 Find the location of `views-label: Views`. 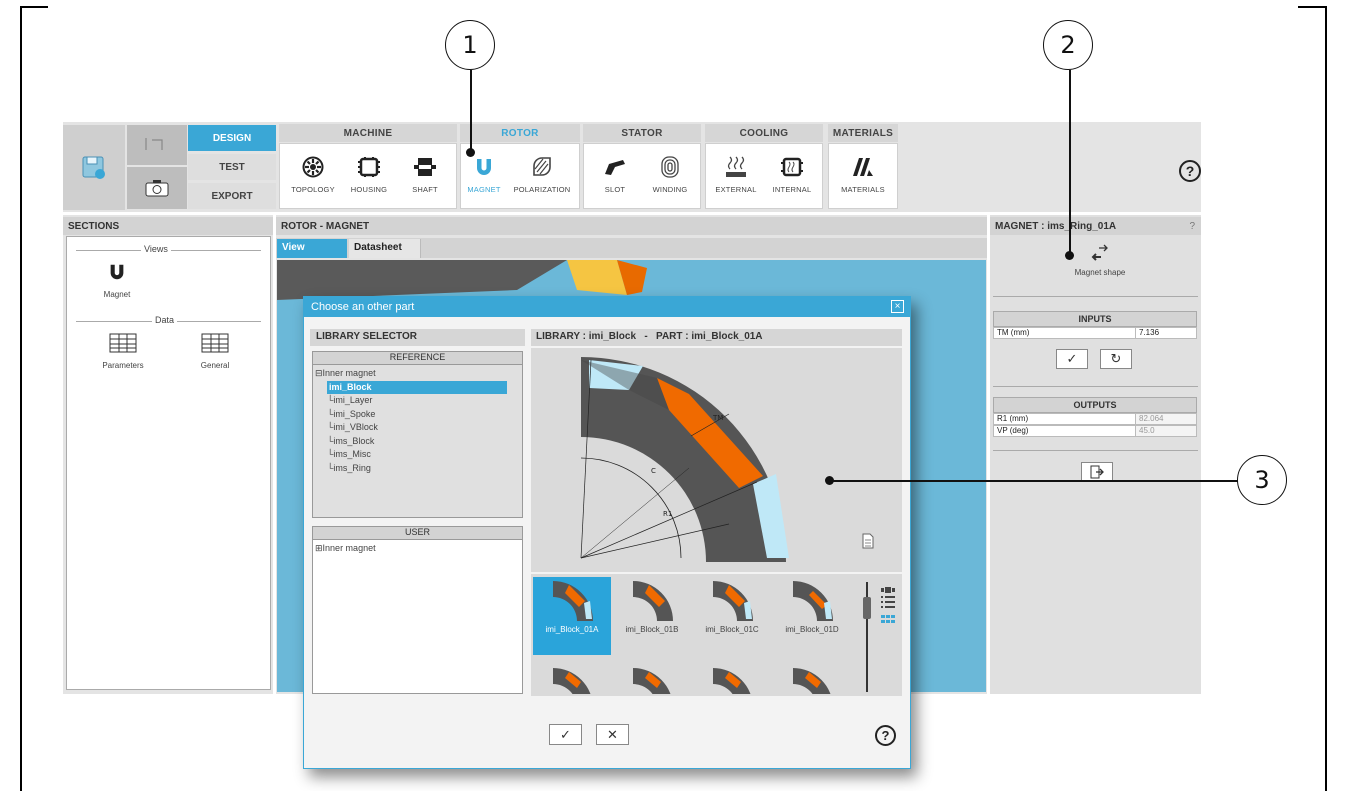

views-label: Views is located at coordinates (156, 249).